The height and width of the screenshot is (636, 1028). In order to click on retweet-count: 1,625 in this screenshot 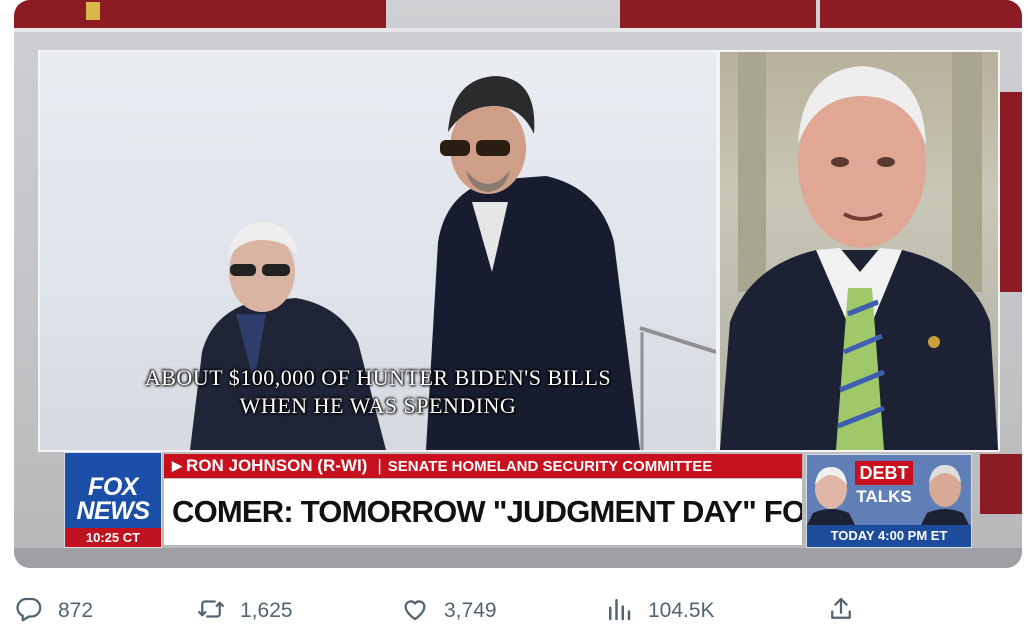, I will do `click(266, 610)`.